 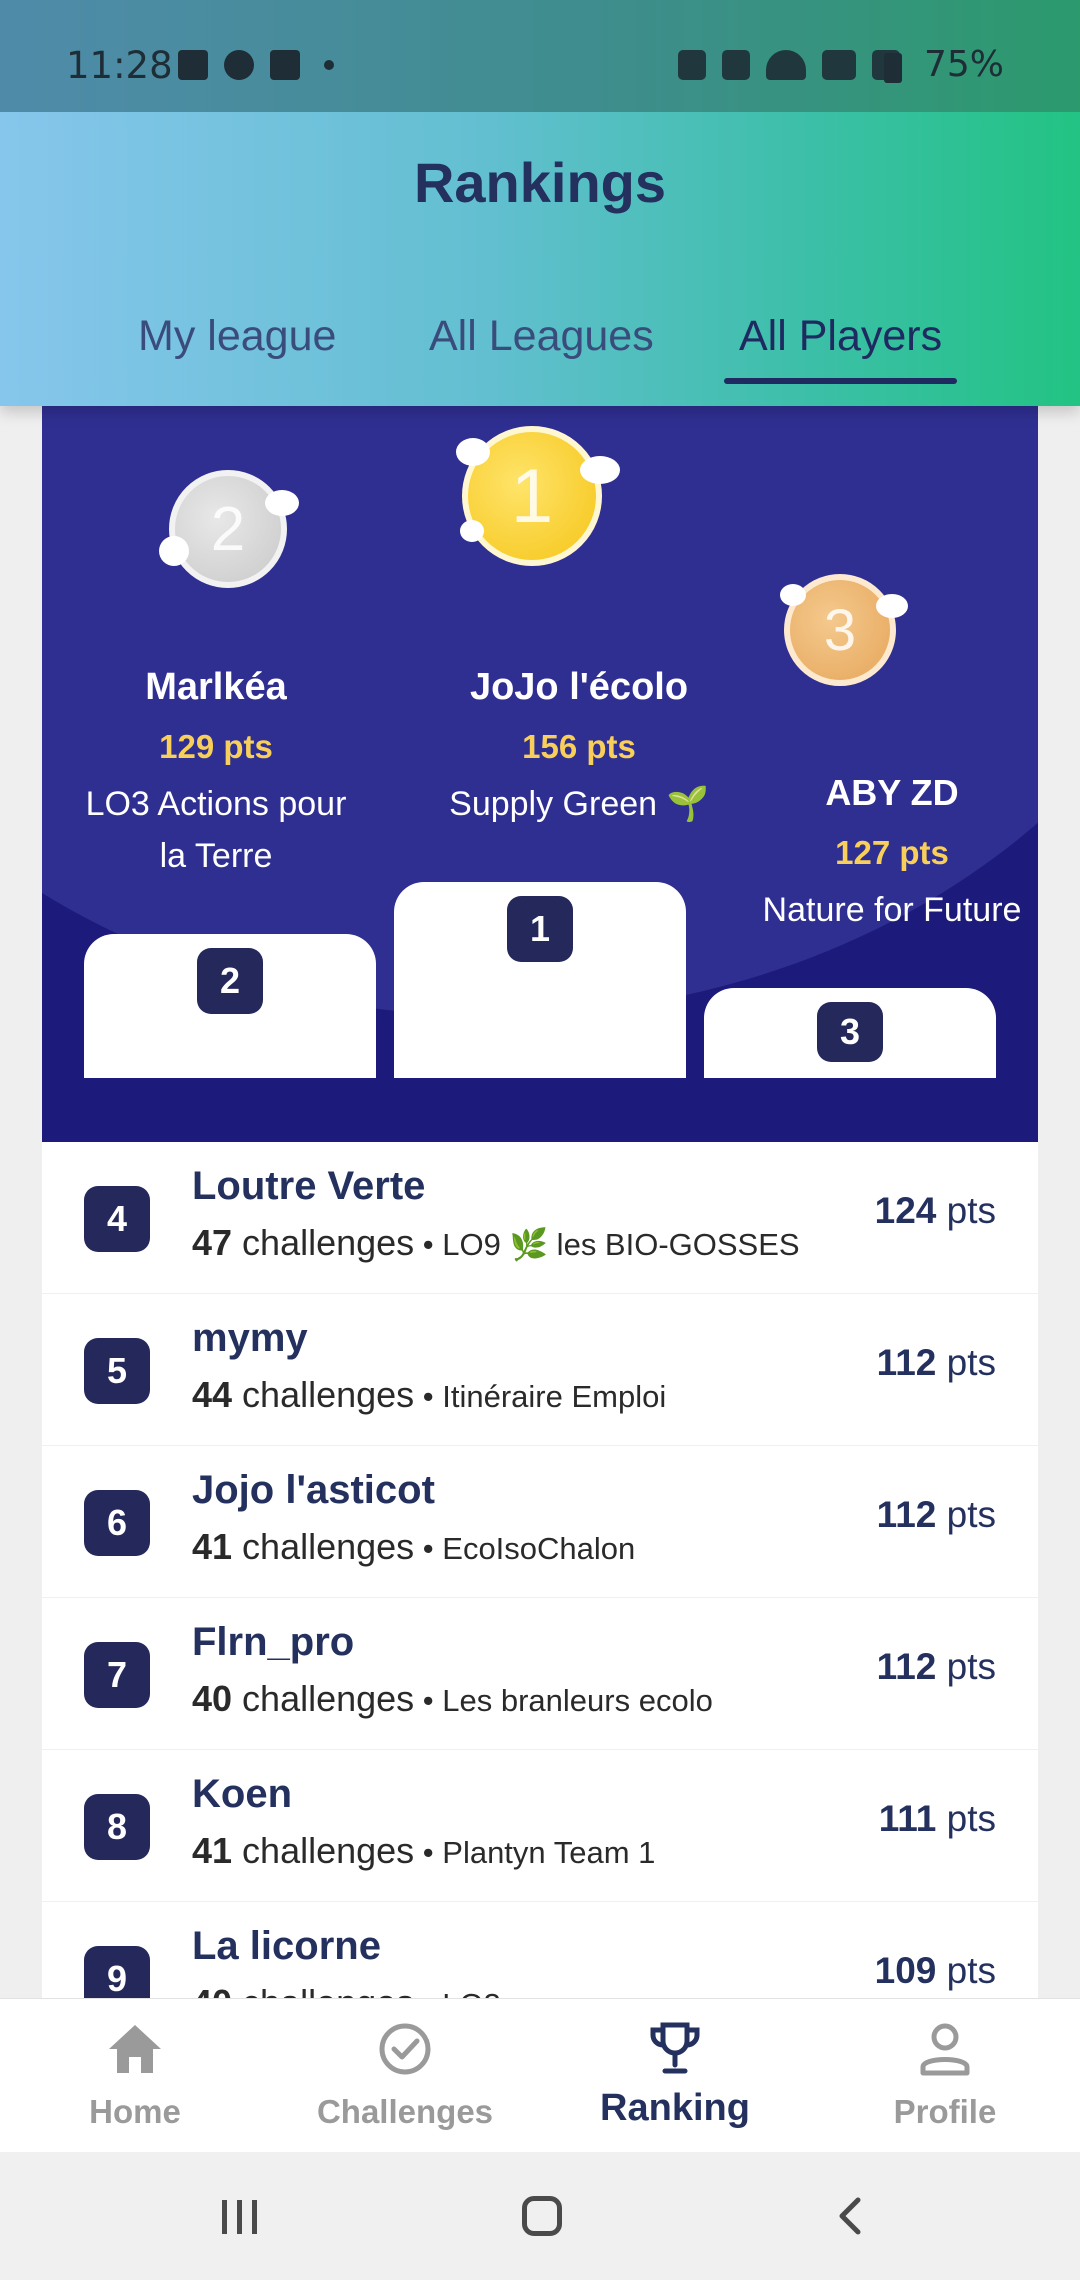 What do you see at coordinates (945, 2049) in the screenshot?
I see `person-icon` at bounding box center [945, 2049].